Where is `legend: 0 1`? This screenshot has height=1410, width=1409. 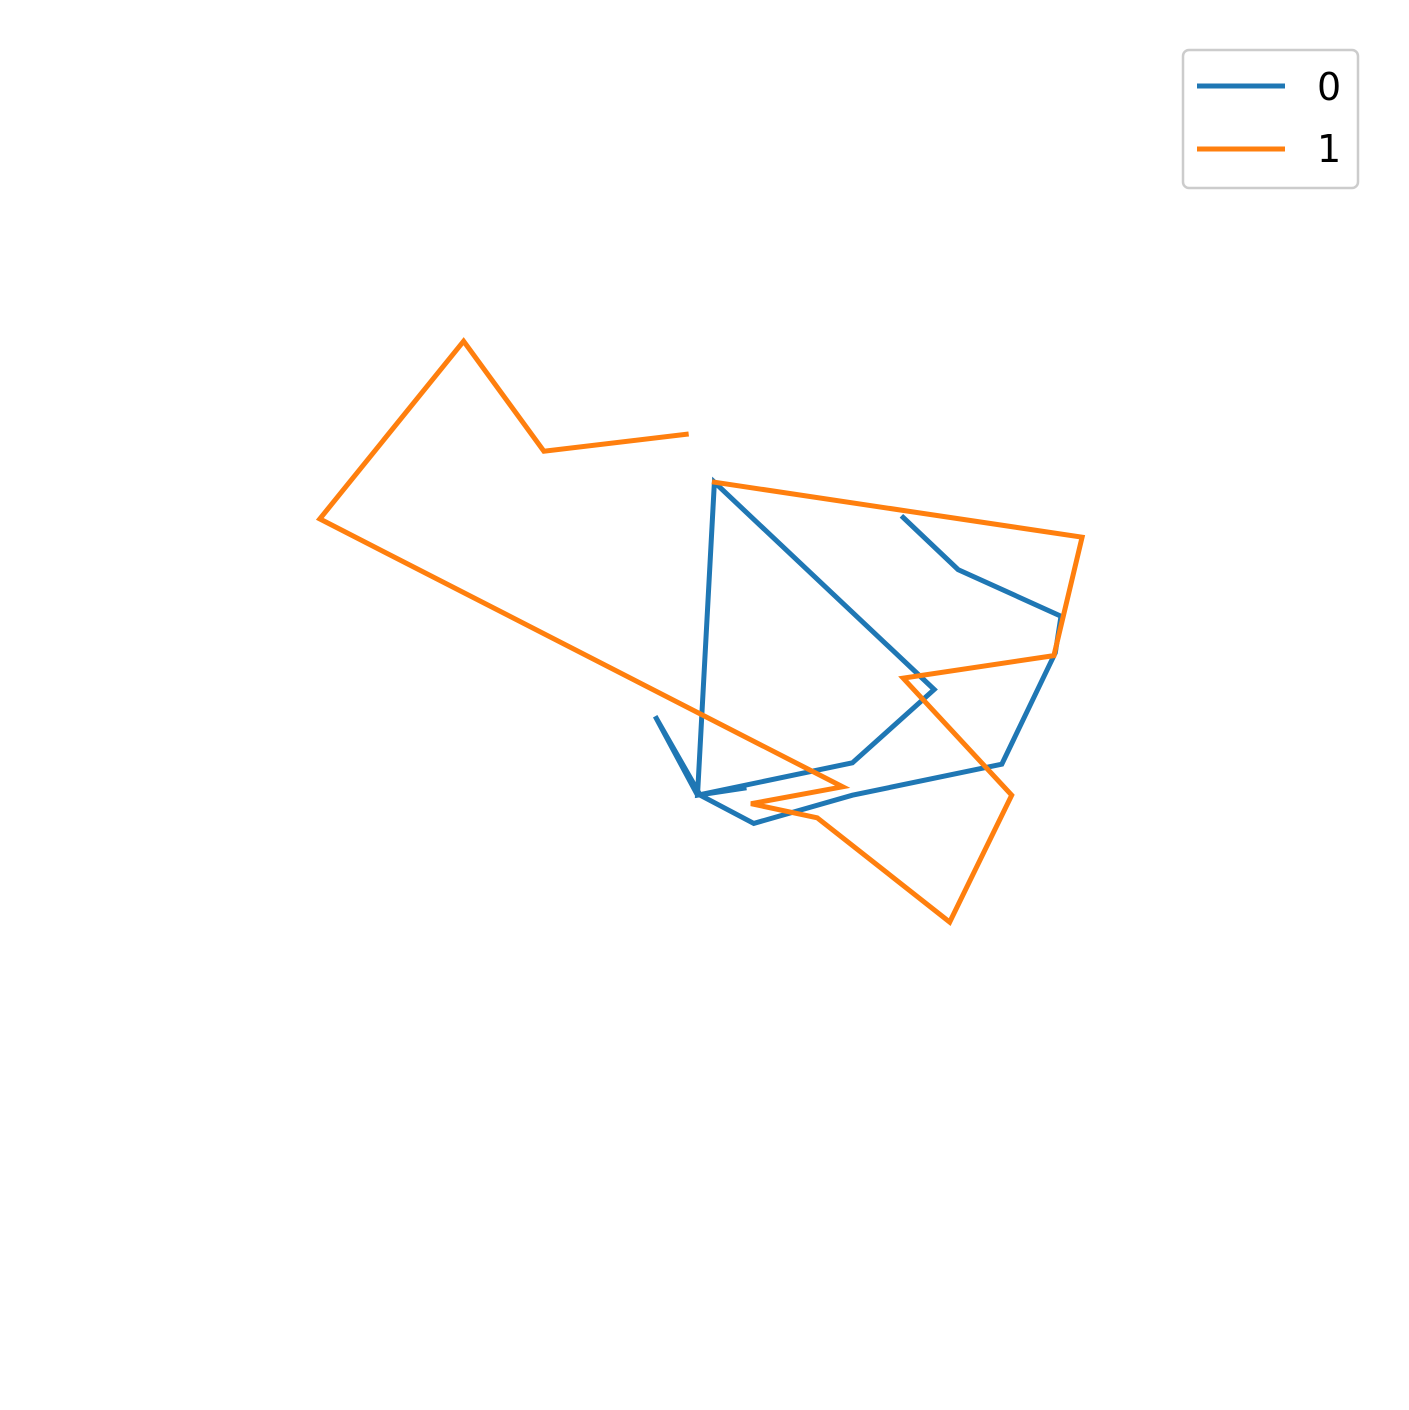
legend: 0 1 is located at coordinates (1270, 119).